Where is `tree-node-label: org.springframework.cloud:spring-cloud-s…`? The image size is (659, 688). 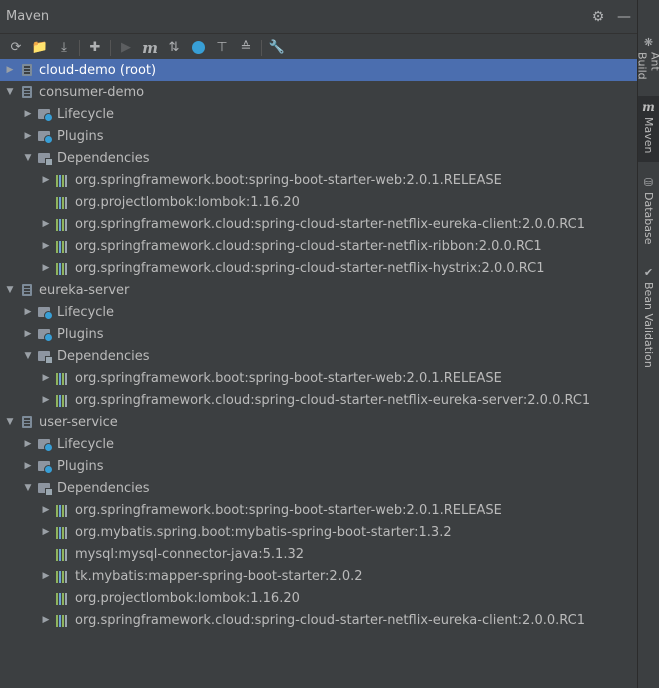
tree-node-label: org.springframework.cloud:spring-cloud-s… is located at coordinates (330, 224).